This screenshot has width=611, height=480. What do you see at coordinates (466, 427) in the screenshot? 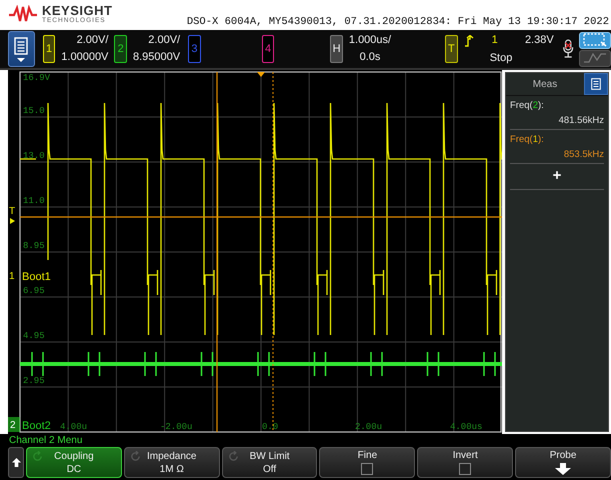
I see `axis-label: 4.00us` at bounding box center [466, 427].